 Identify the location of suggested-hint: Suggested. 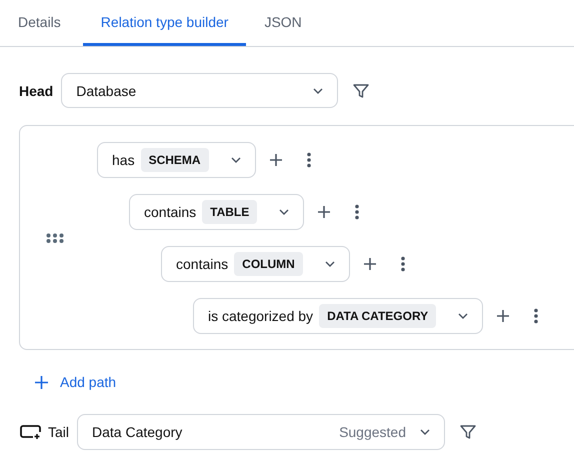
(372, 432).